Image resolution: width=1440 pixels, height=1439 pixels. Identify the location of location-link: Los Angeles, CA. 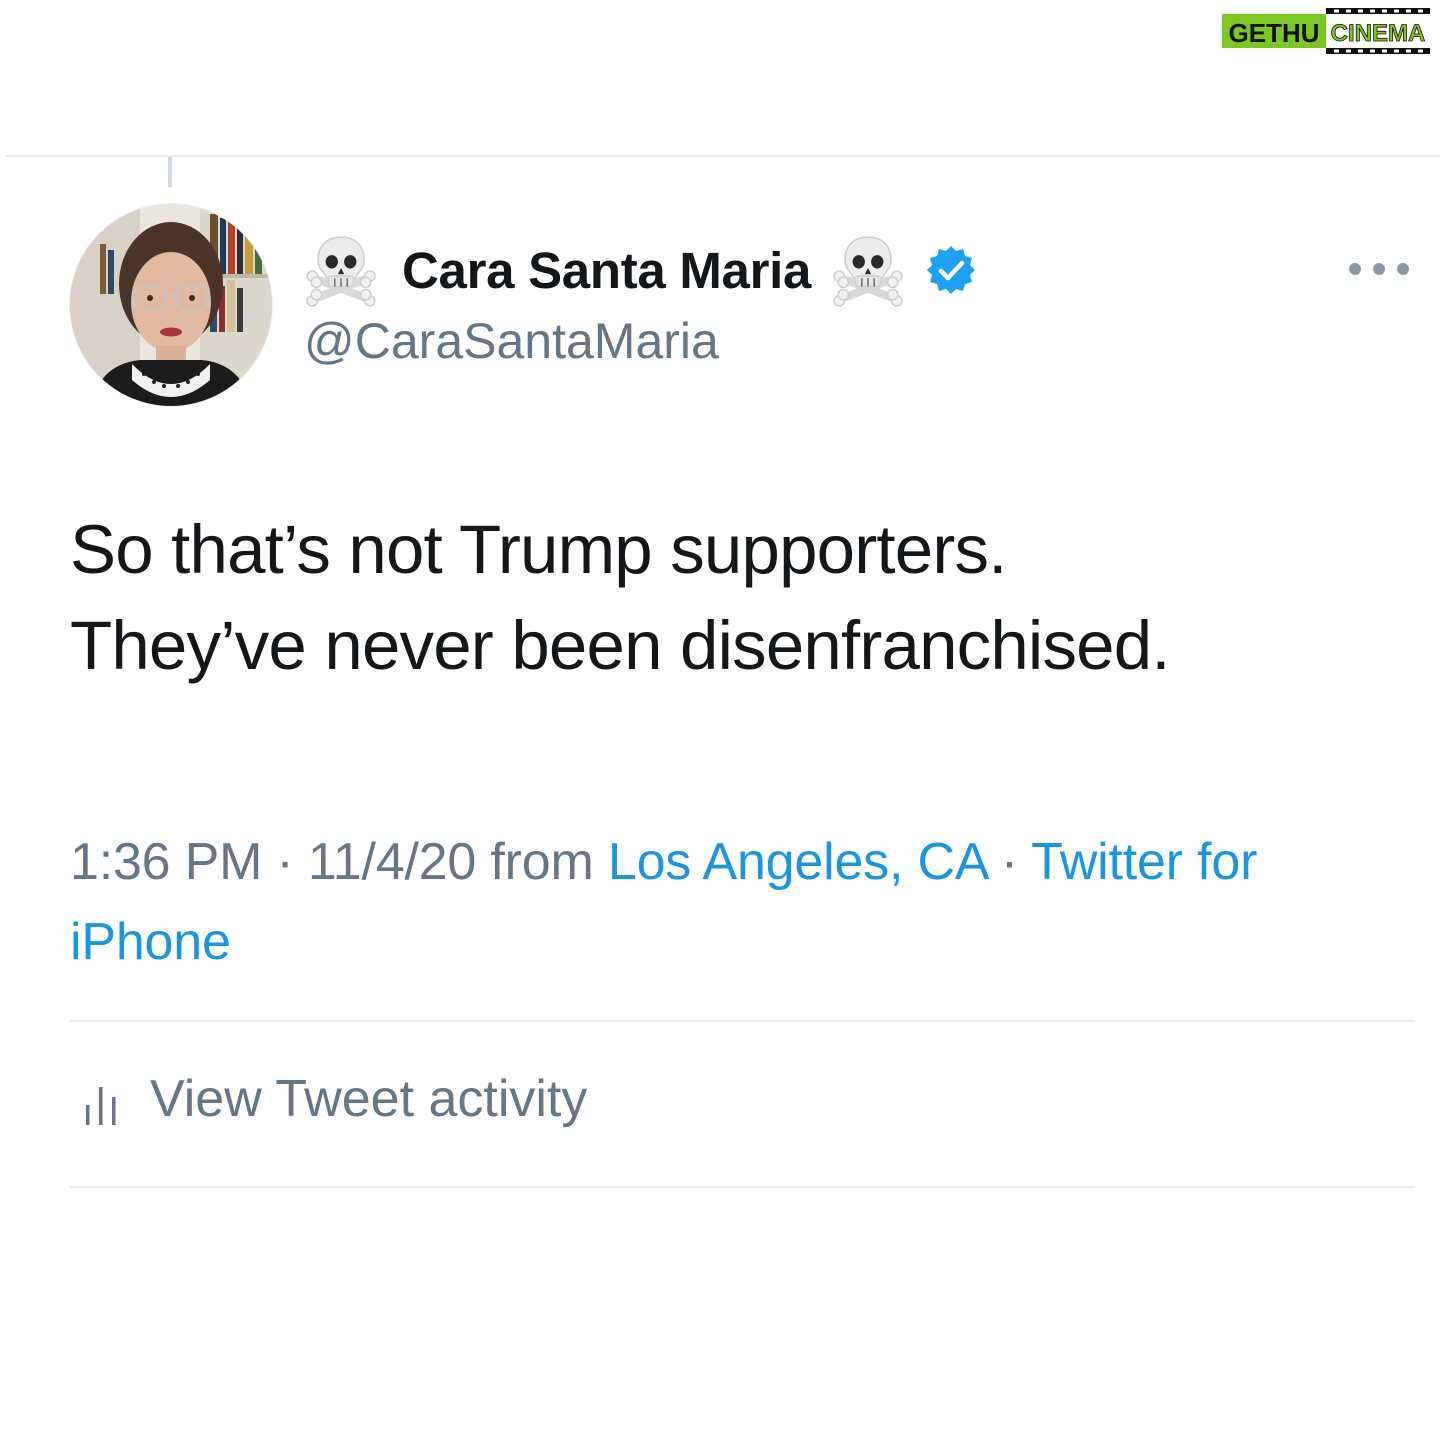
(797, 862).